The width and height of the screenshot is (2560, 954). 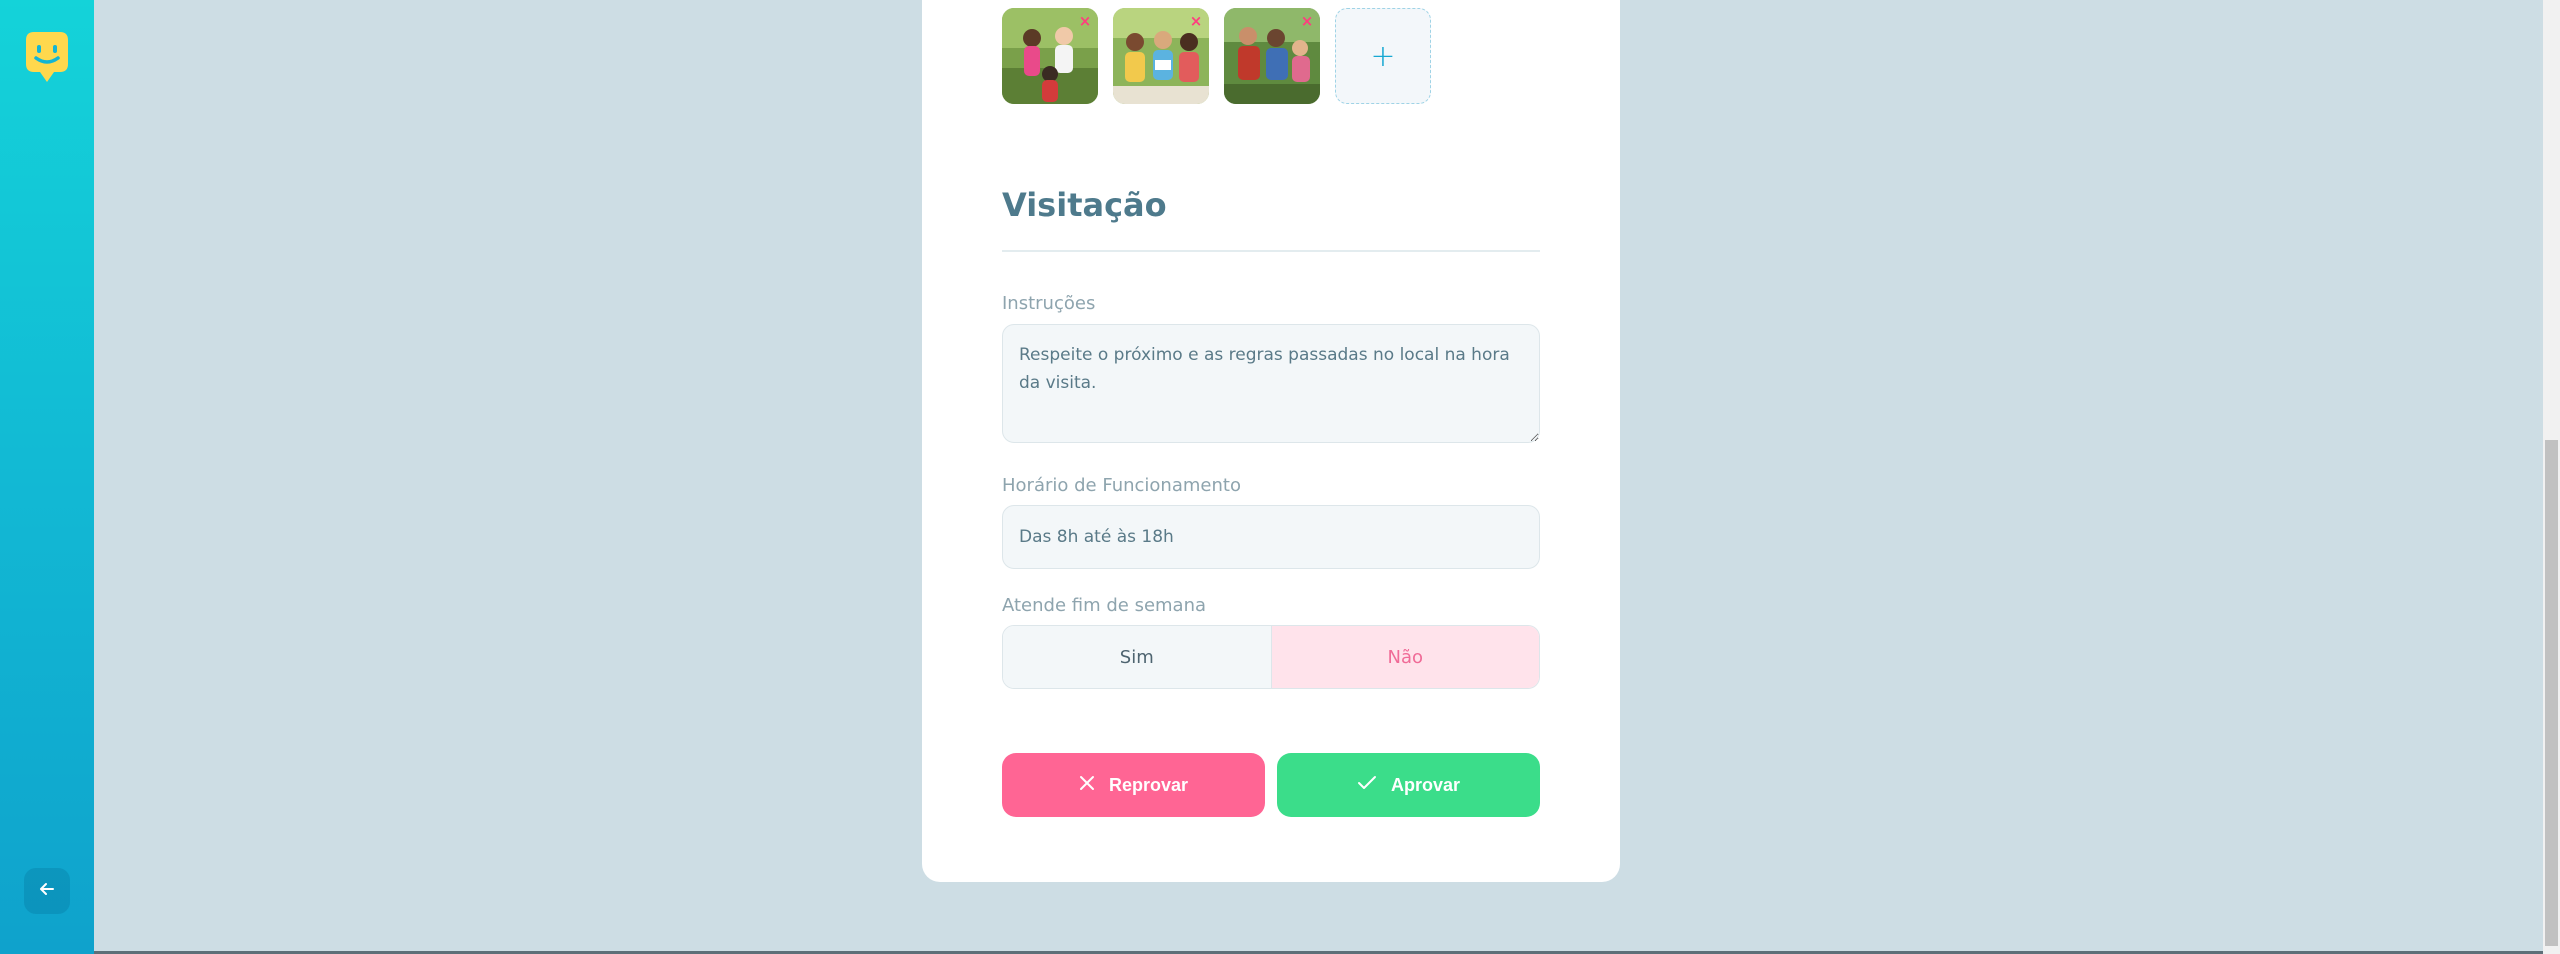 I want to click on weekend-toggle: Sim Não, so click(x=1271, y=657).